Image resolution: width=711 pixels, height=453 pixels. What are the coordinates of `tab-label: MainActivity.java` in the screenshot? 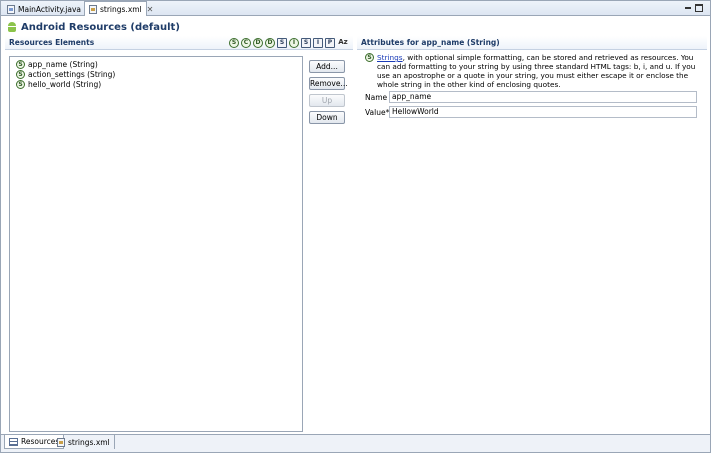 It's located at (49, 9).